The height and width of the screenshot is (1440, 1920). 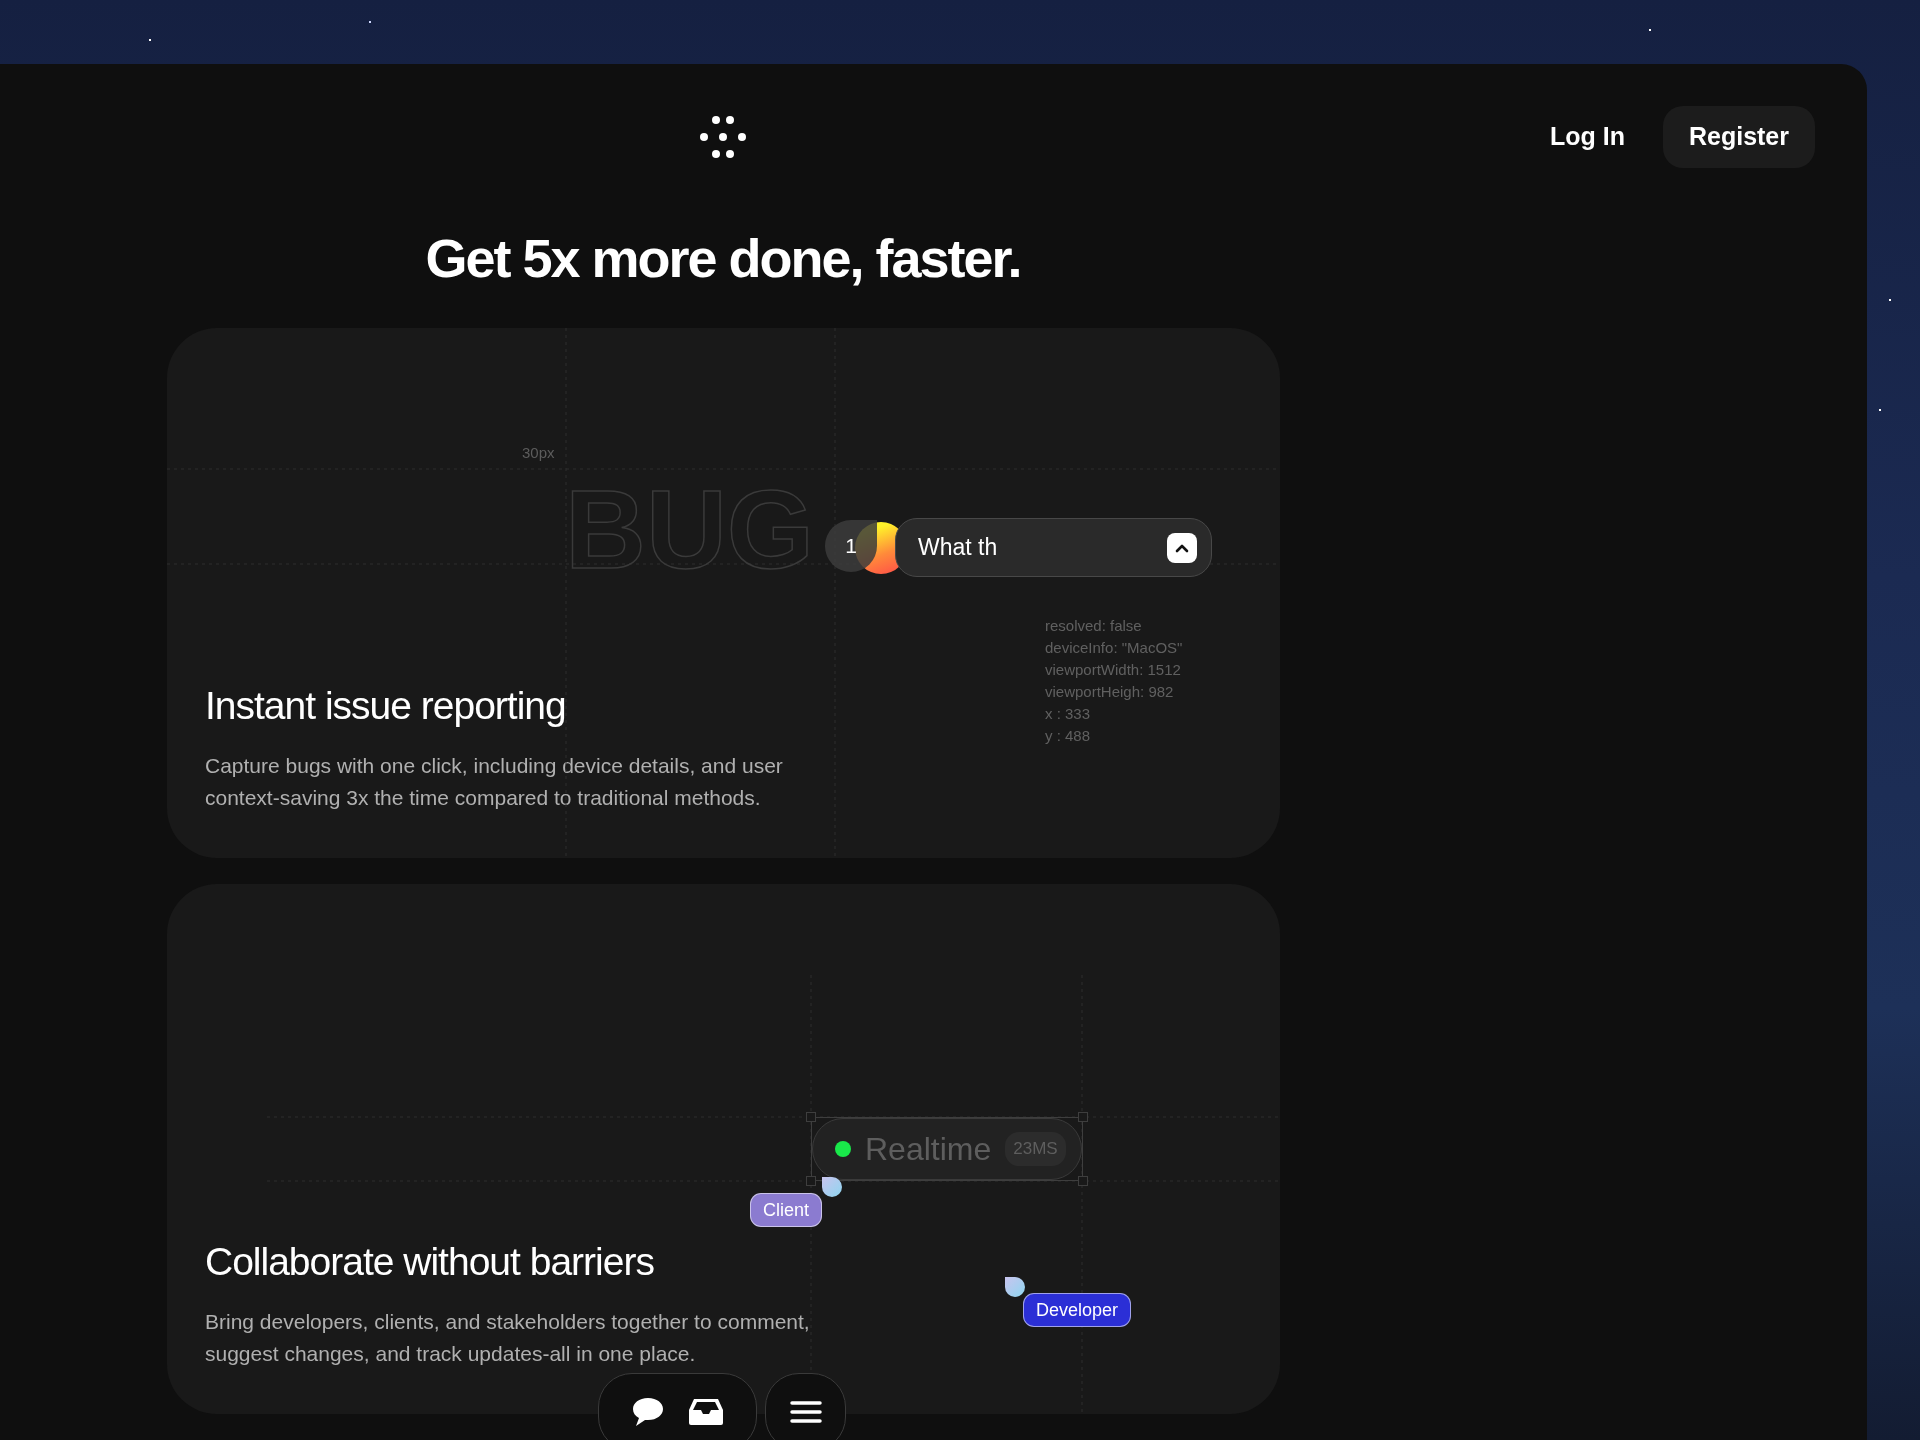 I want to click on menu-icon, so click(x=805, y=1412).